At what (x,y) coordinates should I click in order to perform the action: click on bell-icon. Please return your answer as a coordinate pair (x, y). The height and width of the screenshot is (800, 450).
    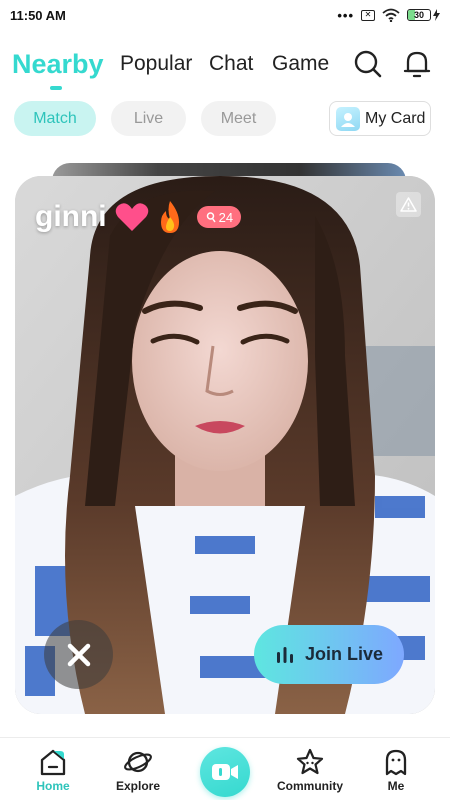
    Looking at the image, I should click on (417, 64).